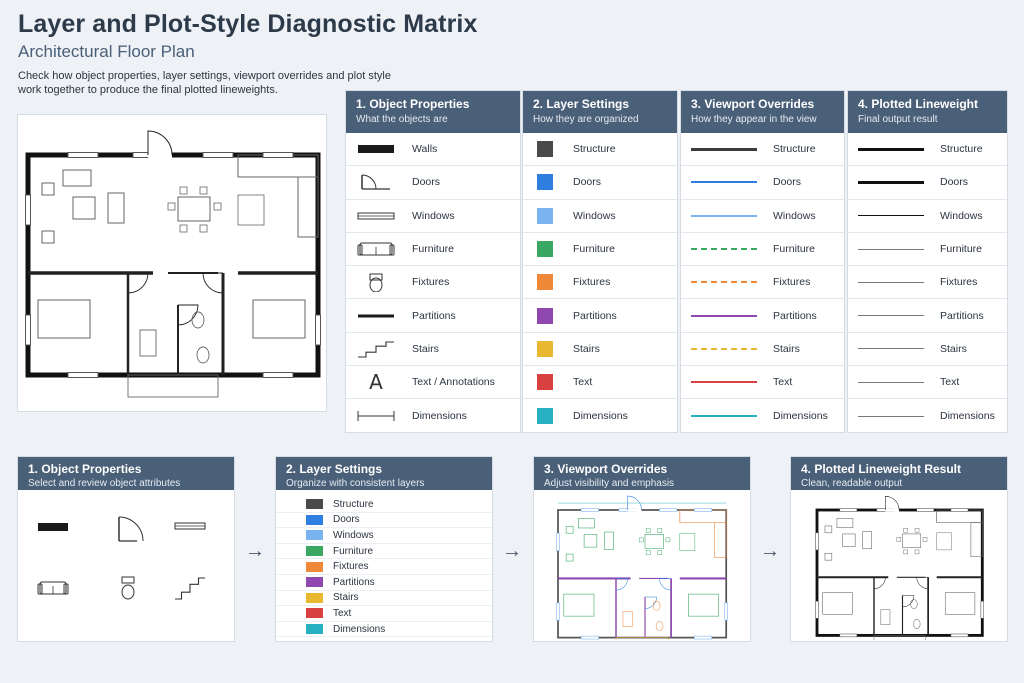 Image resolution: width=1024 pixels, height=683 pixels. Describe the element at coordinates (384, 505) in the screenshot. I see `legend-row: Structure` at that location.